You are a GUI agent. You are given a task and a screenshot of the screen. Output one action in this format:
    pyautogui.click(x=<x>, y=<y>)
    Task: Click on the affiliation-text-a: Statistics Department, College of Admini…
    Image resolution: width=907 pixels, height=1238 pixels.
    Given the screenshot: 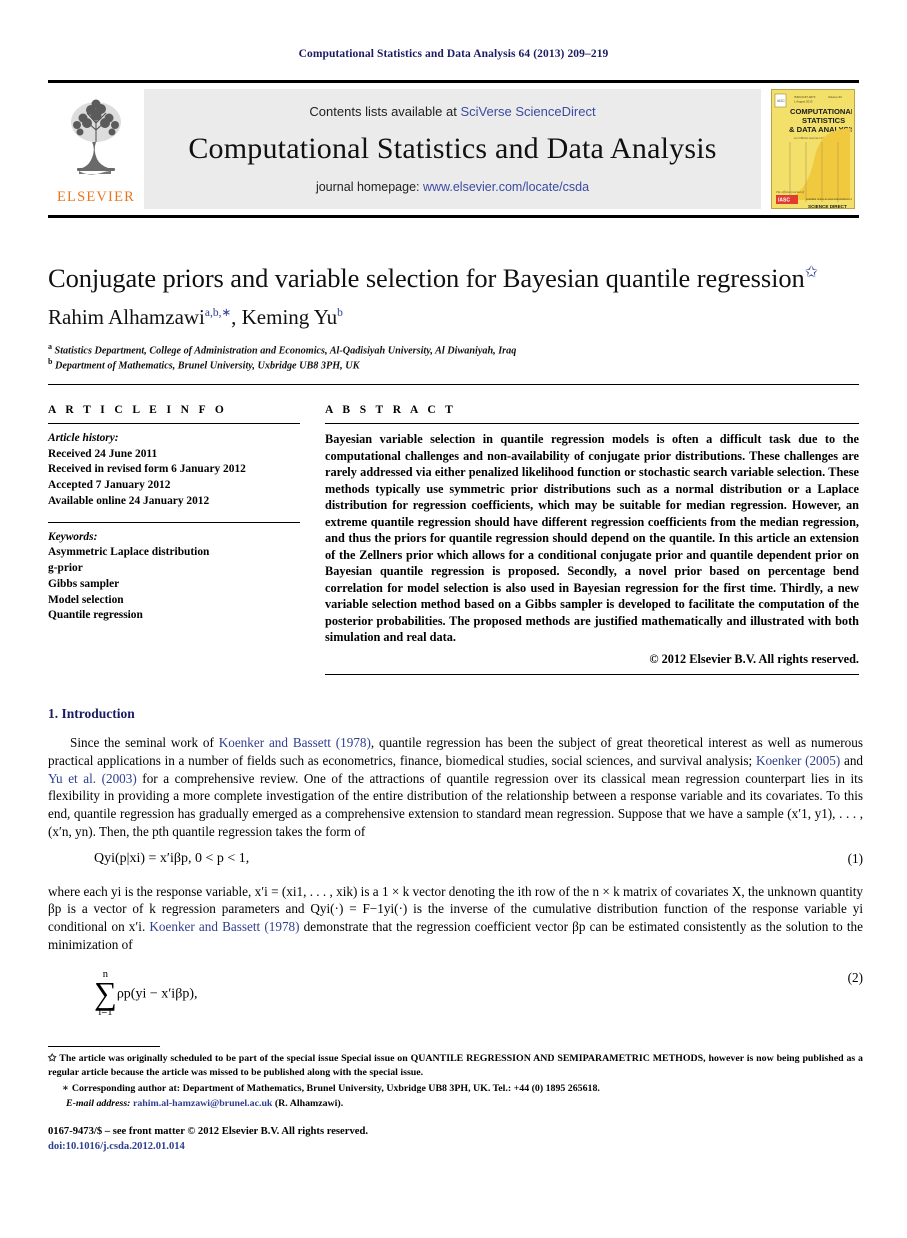 What is the action you would take?
    pyautogui.click(x=285, y=351)
    